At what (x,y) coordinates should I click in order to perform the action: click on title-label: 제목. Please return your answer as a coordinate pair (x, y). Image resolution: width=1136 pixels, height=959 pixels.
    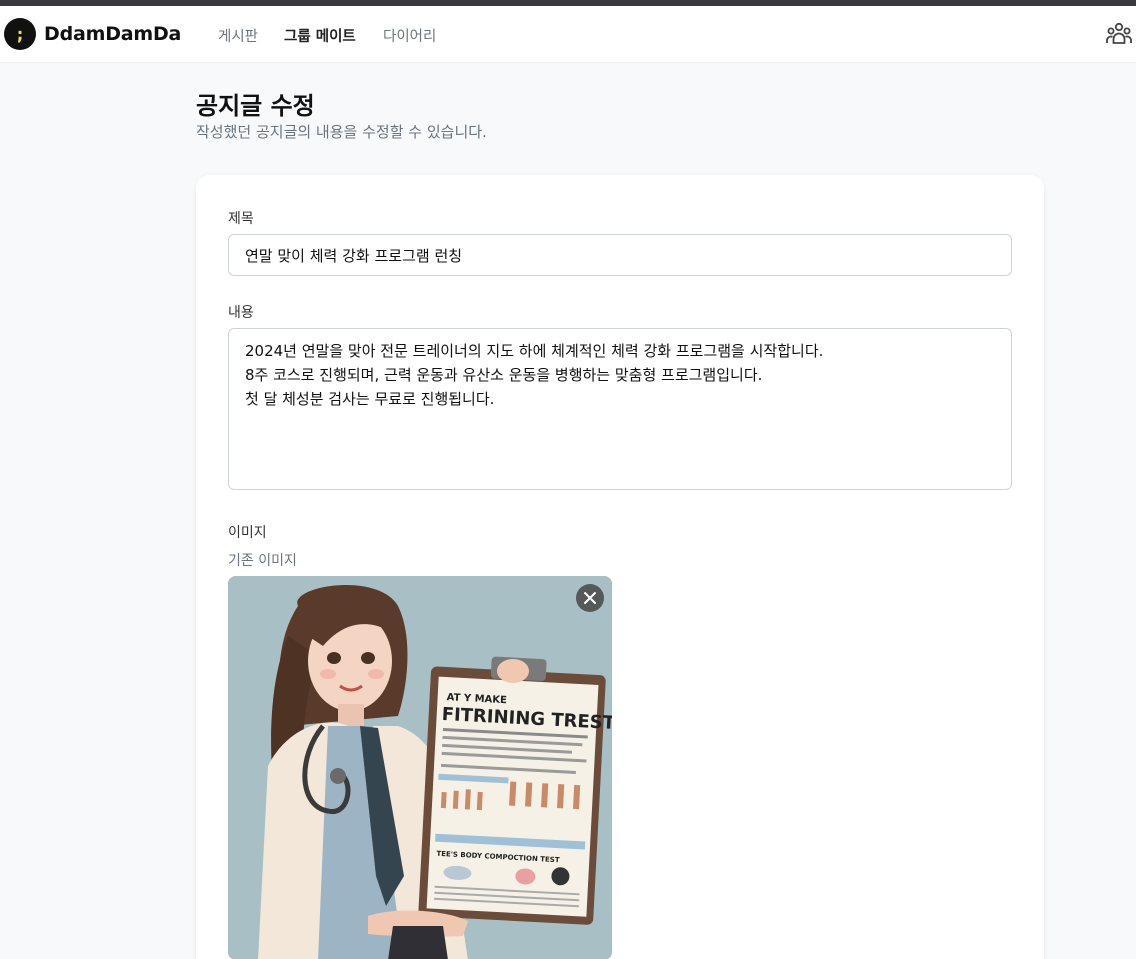
    Looking at the image, I should click on (241, 219).